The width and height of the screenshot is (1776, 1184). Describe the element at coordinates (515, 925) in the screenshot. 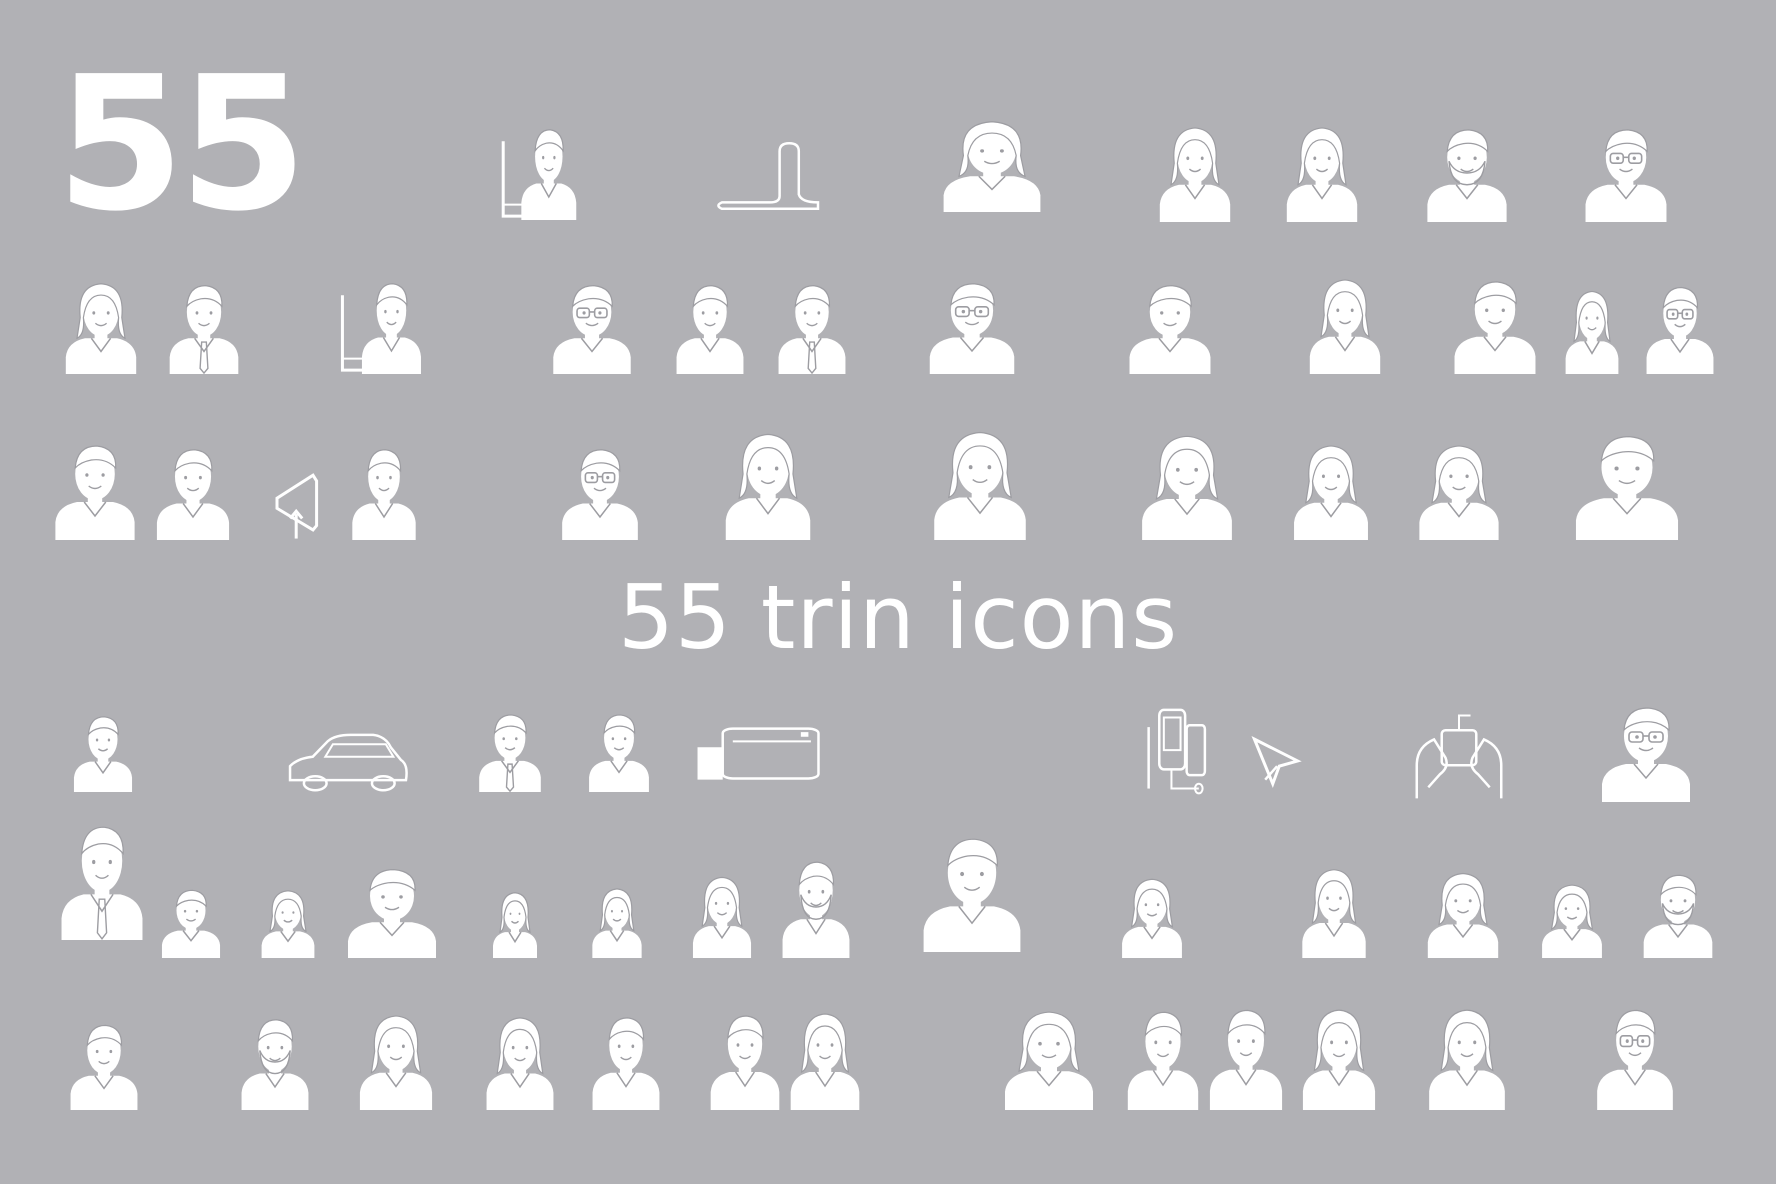

I see `avatar-woman-profile-icon` at that location.